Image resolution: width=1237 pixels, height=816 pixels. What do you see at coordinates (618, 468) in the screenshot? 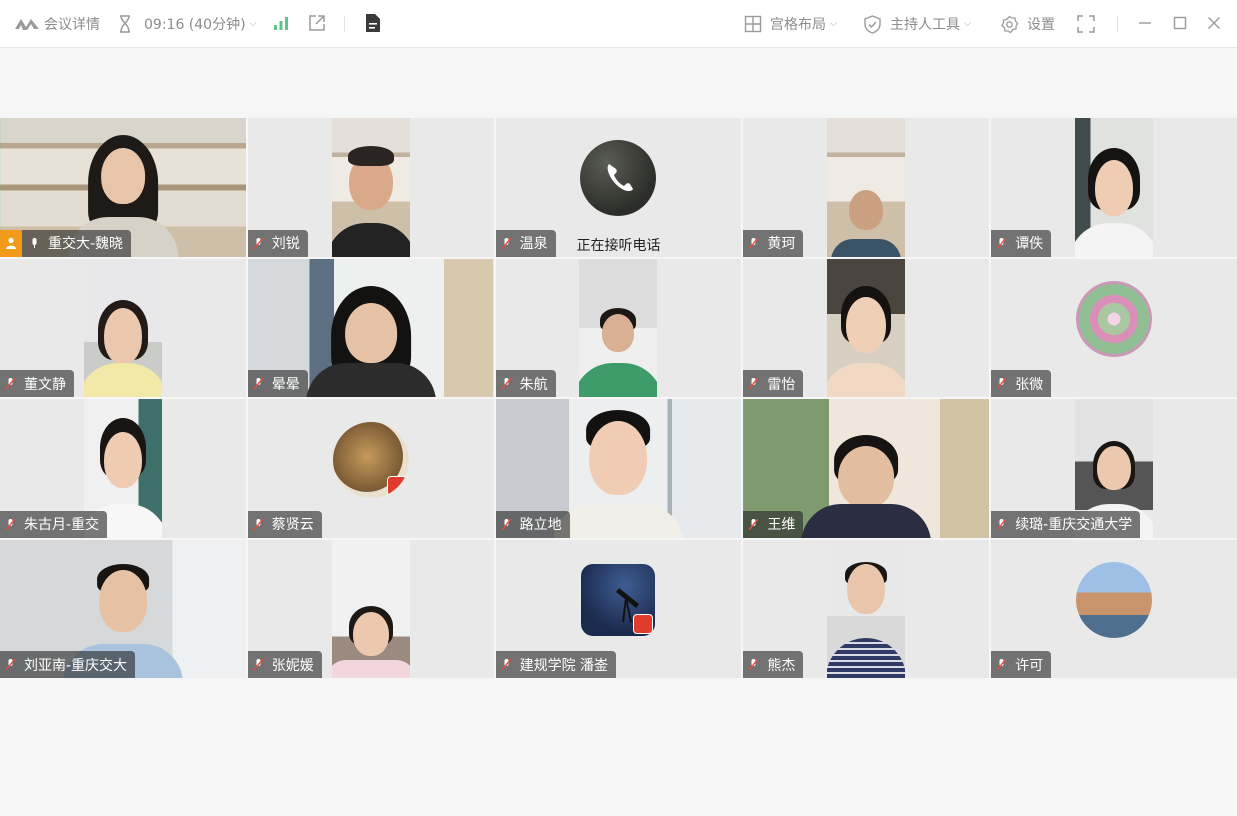
I see `participant-tile: 路立地` at bounding box center [618, 468].